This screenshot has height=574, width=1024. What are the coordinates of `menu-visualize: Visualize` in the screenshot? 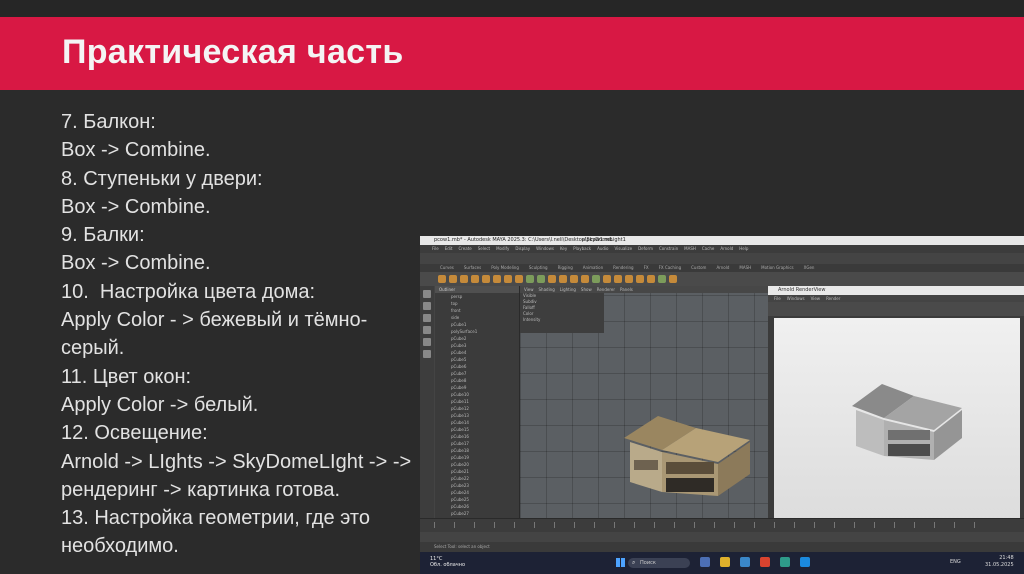 It's located at (623, 249).